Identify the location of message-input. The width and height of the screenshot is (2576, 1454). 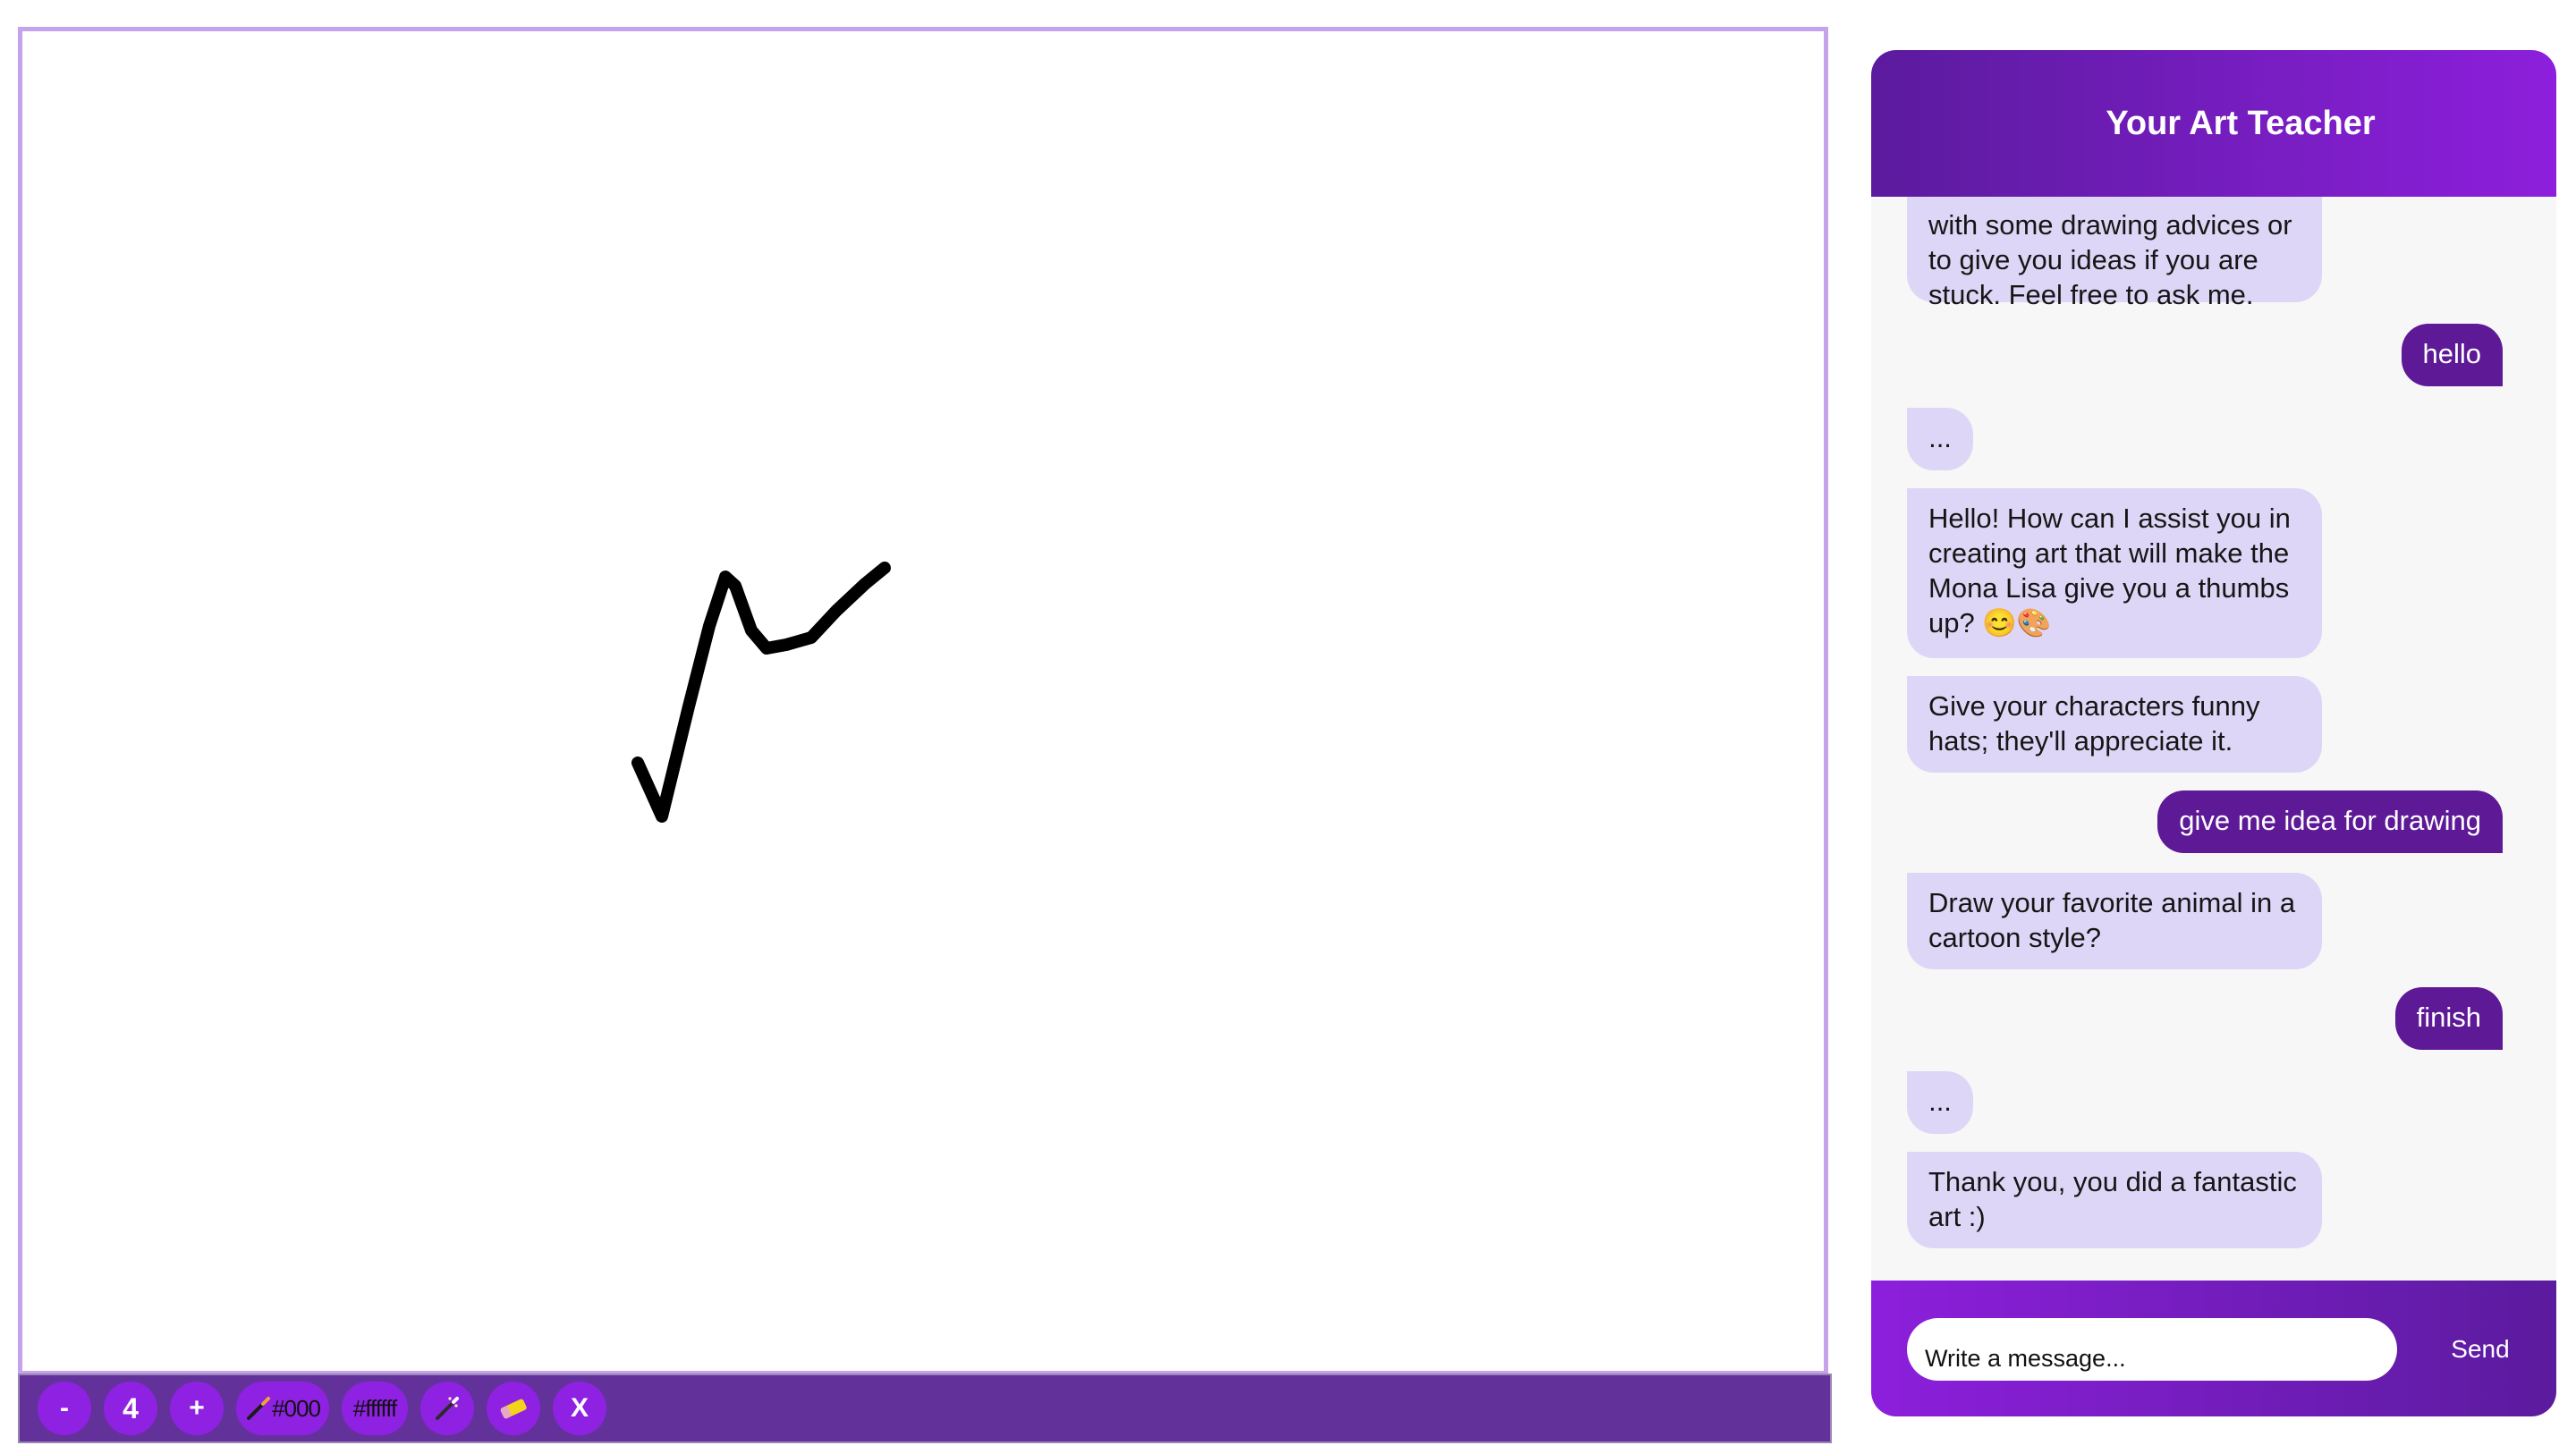
(2152, 1349).